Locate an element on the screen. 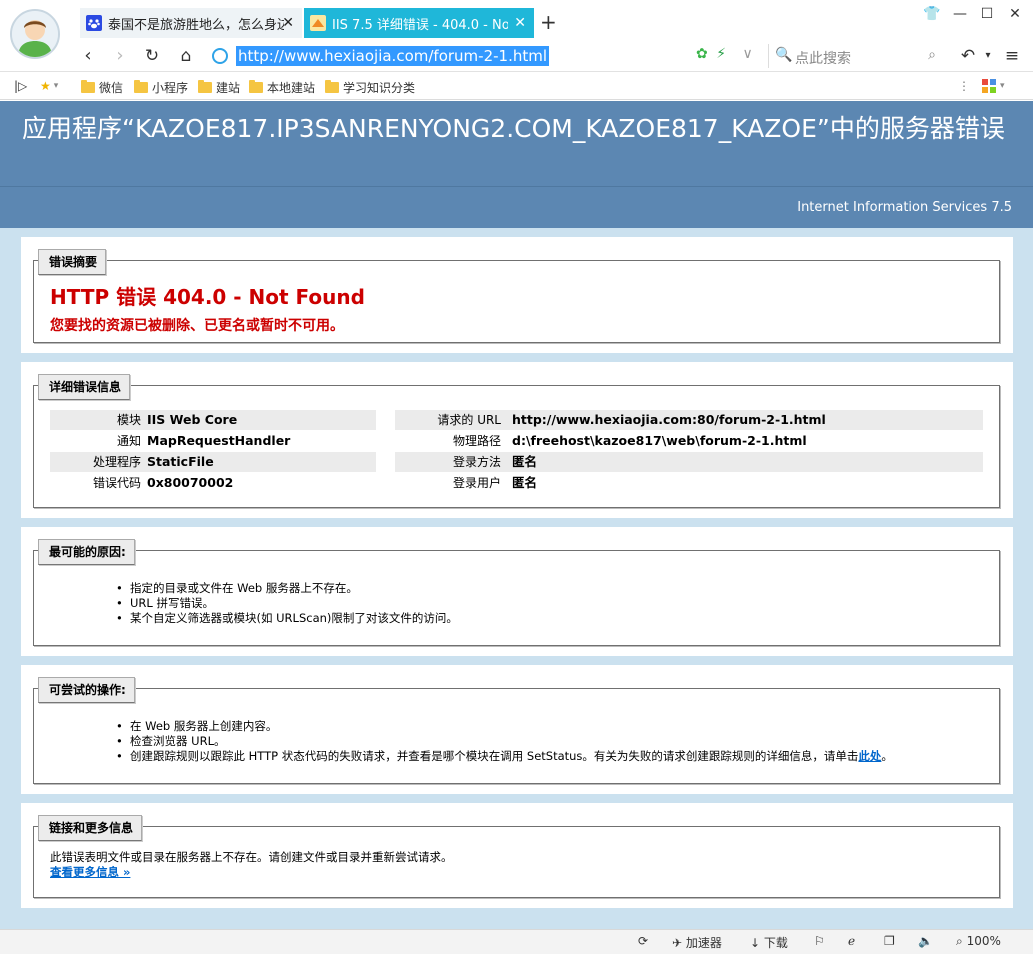  tab-label: IIS 7.5 详细错误 - 404.0 - Not F is located at coordinates (420, 25).